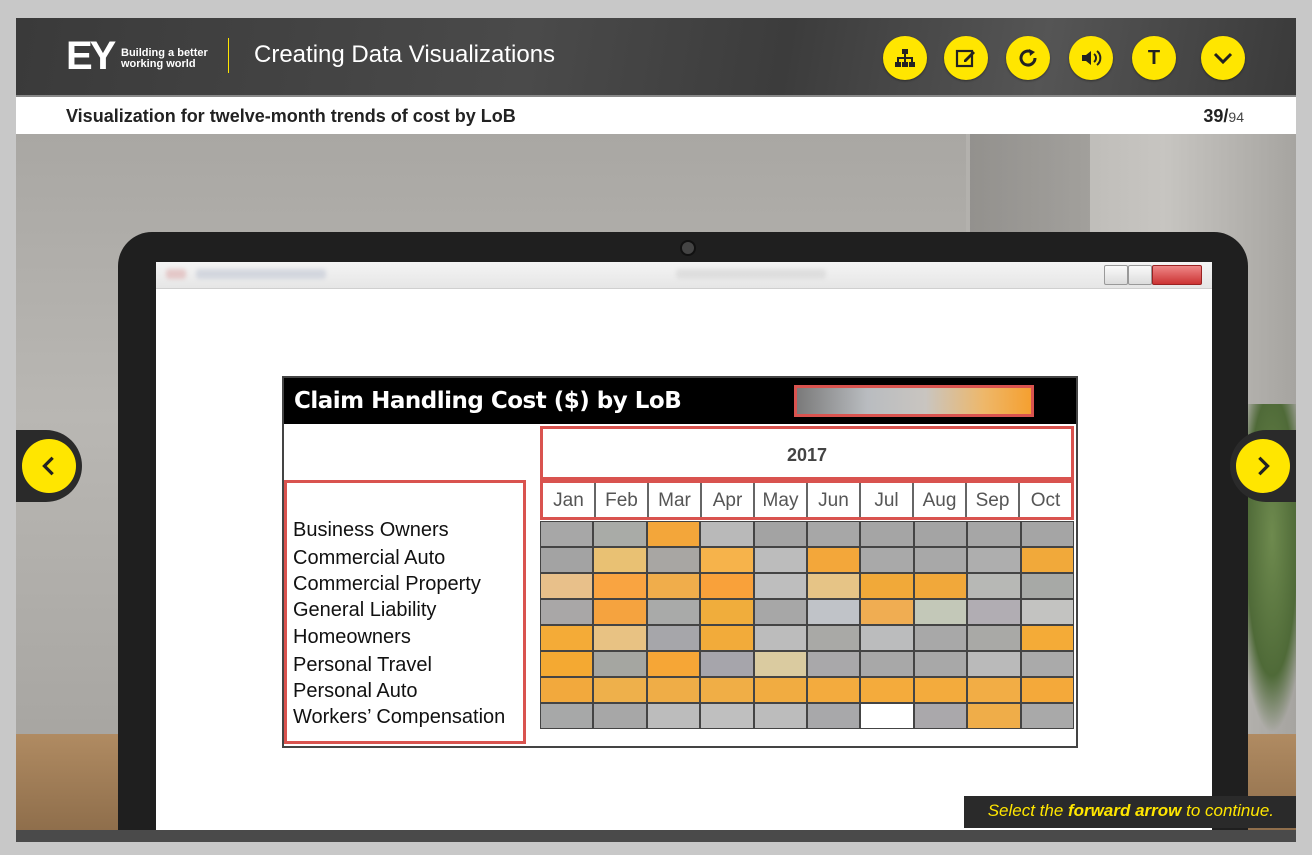  I want to click on month-headers: Jan Feb Mar Apr May Jun Jul Aug Sep Oct, so click(807, 500).